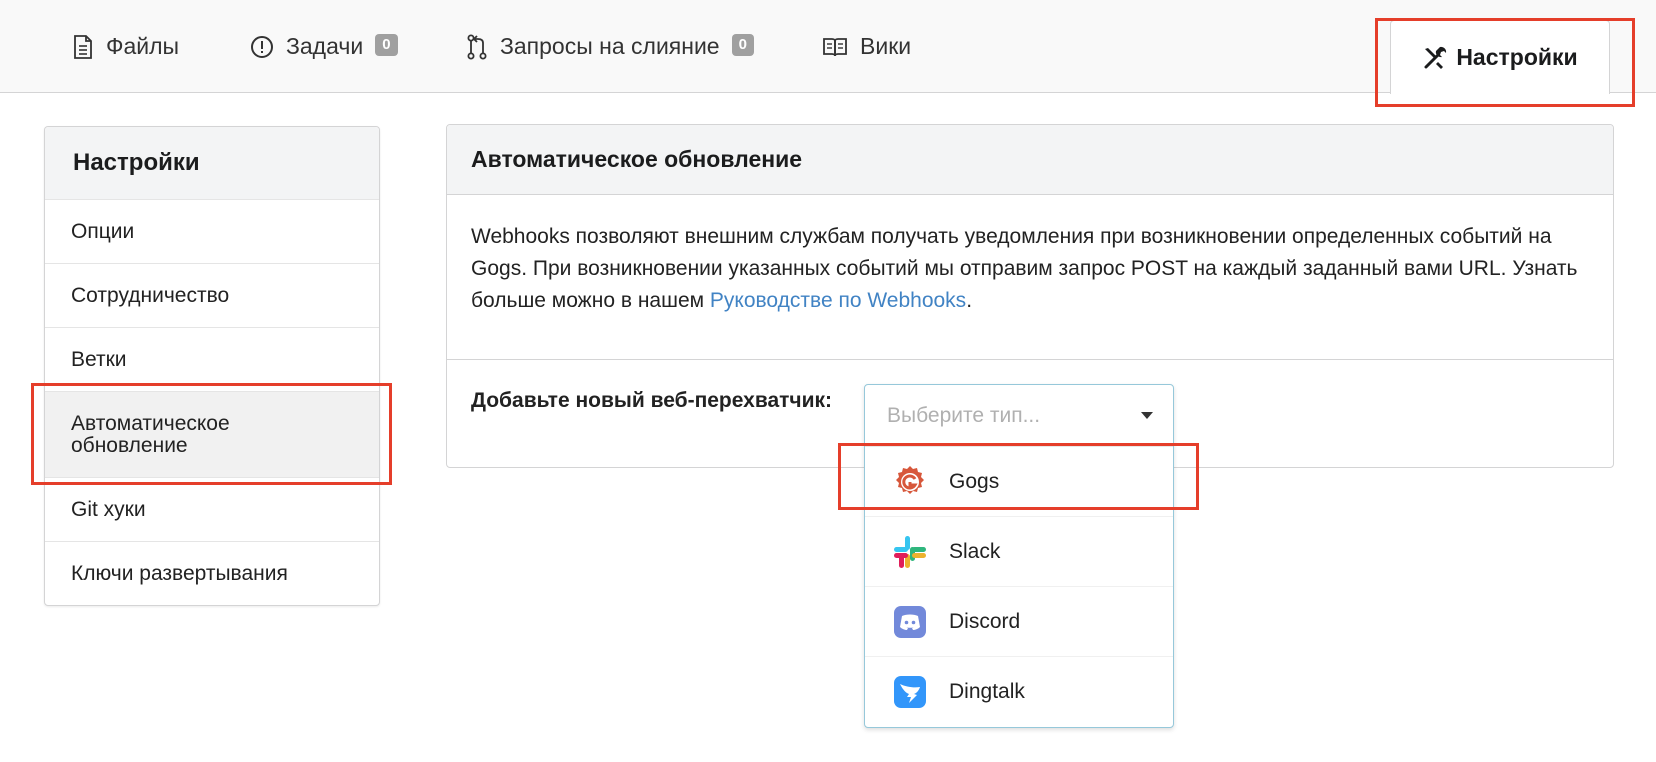 This screenshot has height=762, width=1656. Describe the element at coordinates (886, 46) in the screenshot. I see `tab-wiki-label: Вики` at that location.